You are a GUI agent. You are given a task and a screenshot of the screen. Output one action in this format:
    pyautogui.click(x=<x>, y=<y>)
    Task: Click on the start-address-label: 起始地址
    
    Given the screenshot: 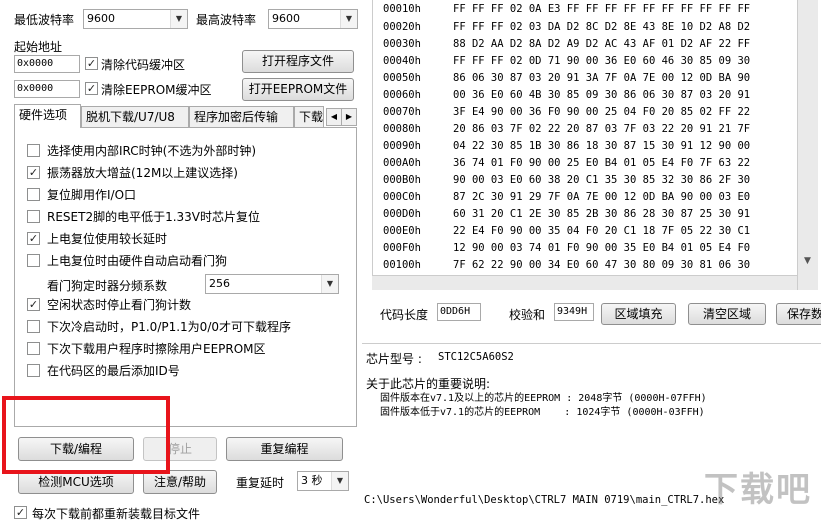 What is the action you would take?
    pyautogui.click(x=38, y=47)
    